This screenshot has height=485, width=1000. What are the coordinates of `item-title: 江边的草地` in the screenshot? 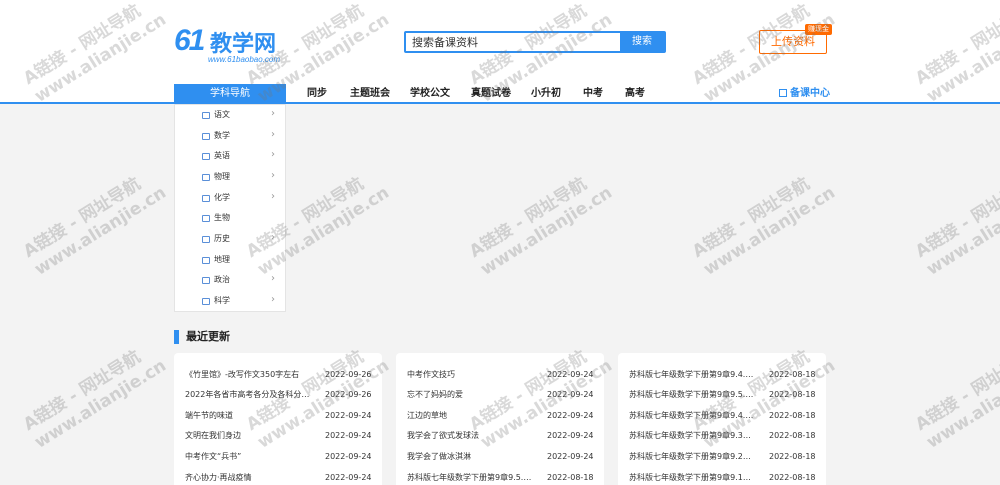 It's located at (469, 416).